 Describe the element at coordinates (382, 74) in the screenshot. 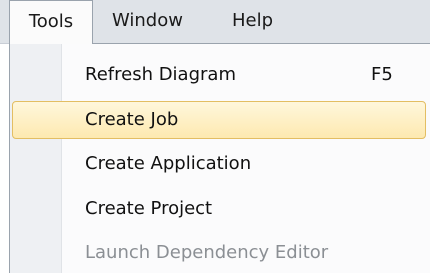

I see `menu-item-shortcut: F5` at that location.